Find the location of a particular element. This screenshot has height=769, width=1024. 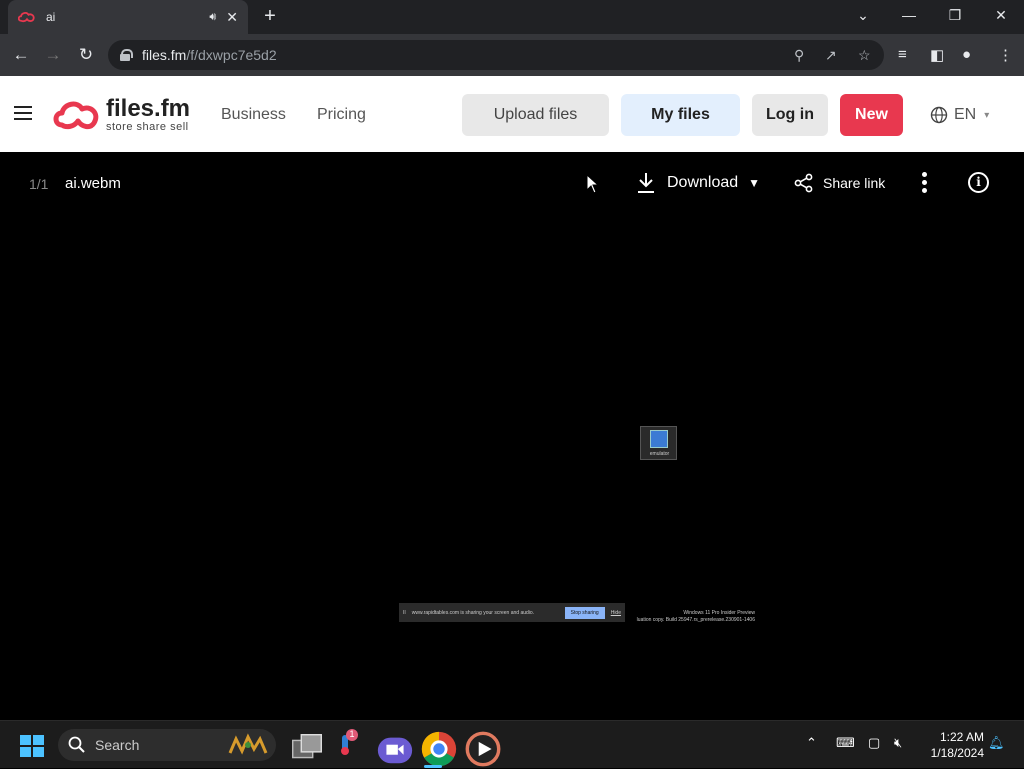

download-button: Download ▼ is located at coordinates (698, 183).